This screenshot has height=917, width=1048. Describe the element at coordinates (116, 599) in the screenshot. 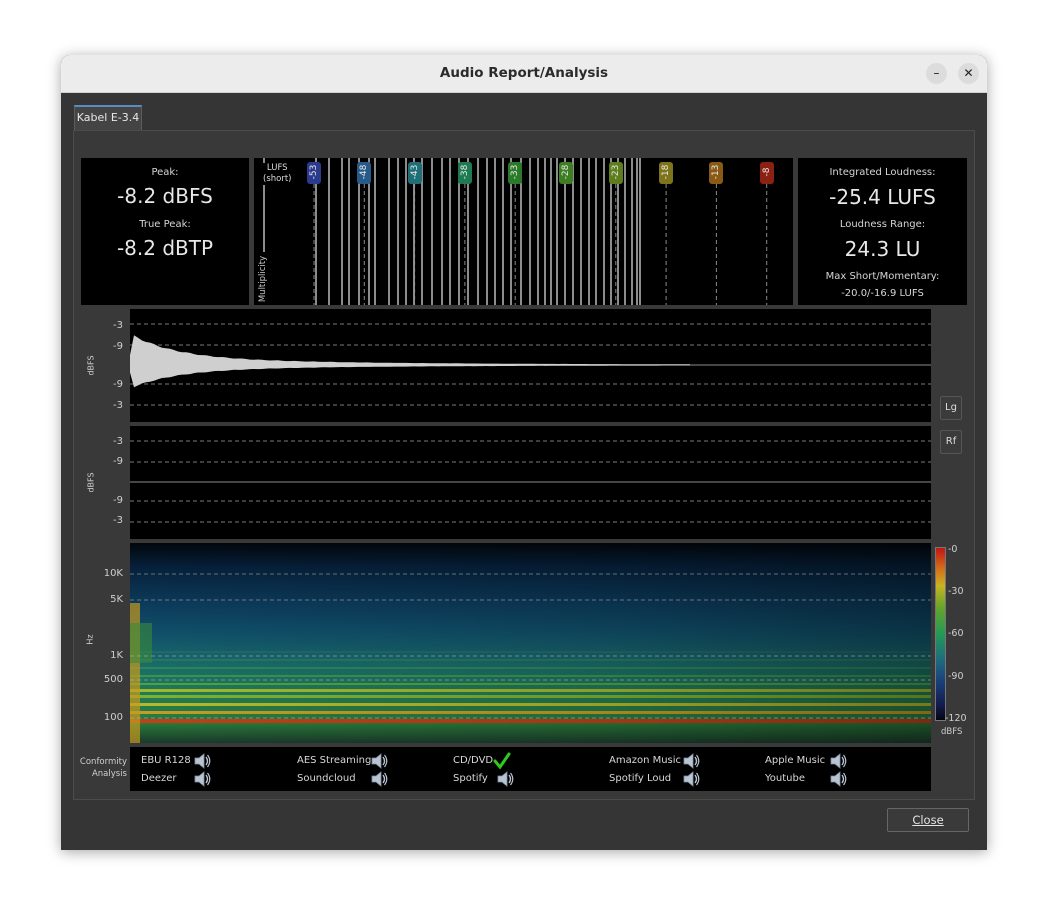

I see `spec-tick: 5K` at that location.